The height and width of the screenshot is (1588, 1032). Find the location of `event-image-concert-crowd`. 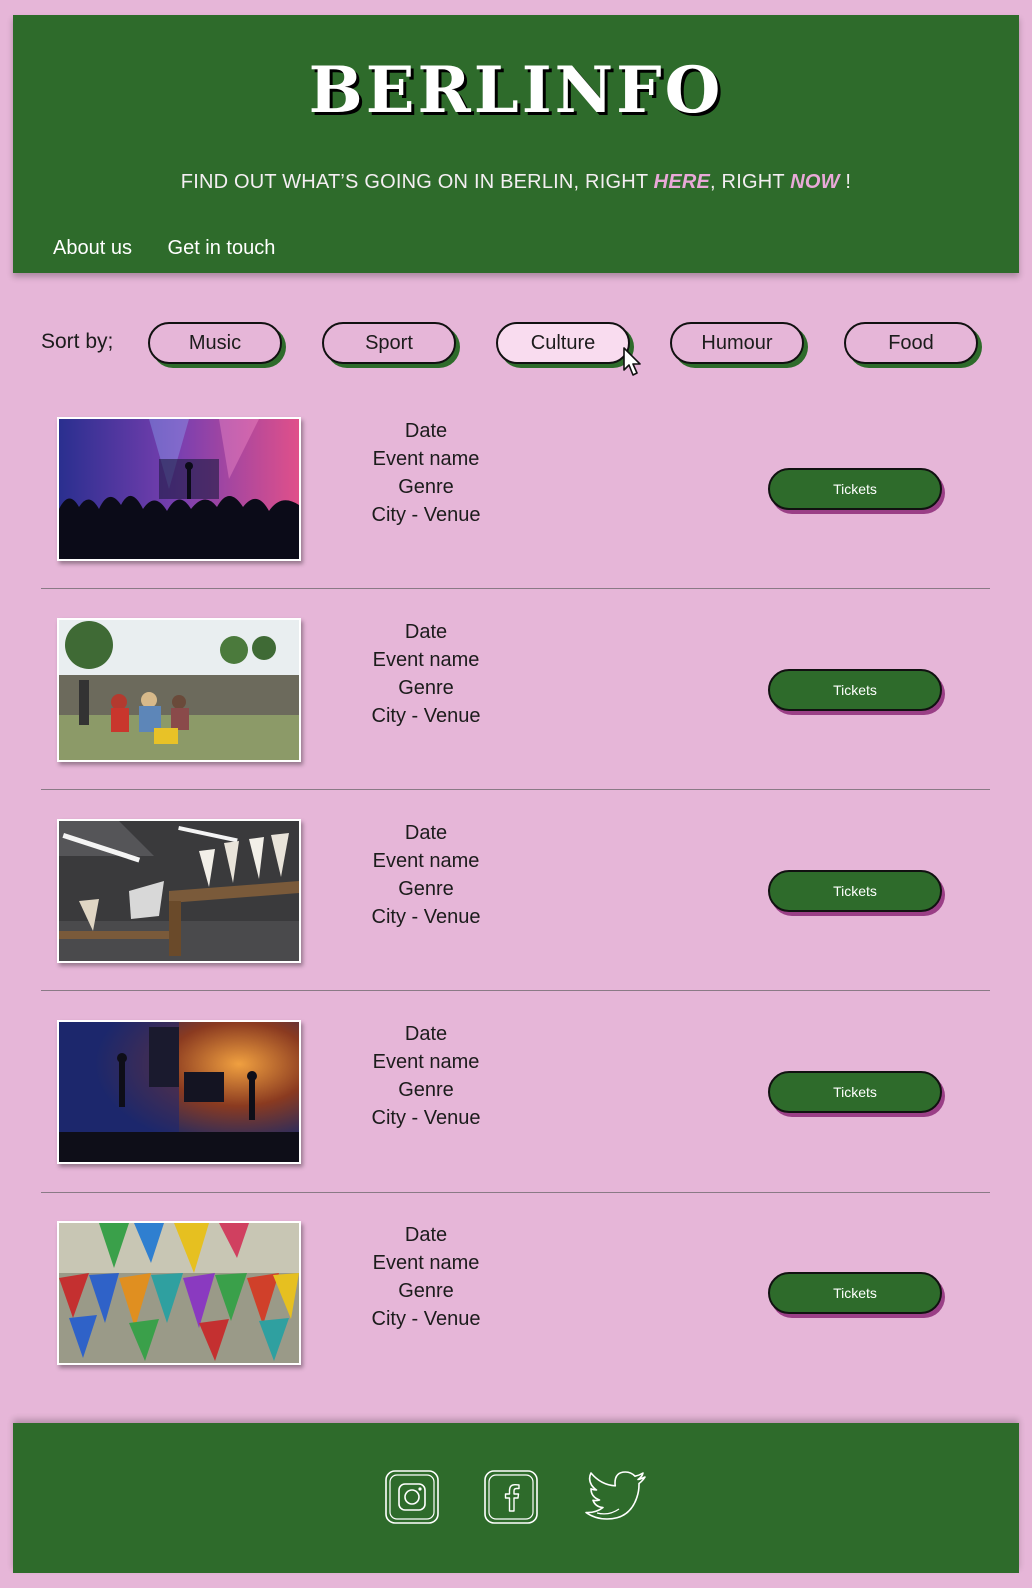

event-image-concert-crowd is located at coordinates (179, 489).